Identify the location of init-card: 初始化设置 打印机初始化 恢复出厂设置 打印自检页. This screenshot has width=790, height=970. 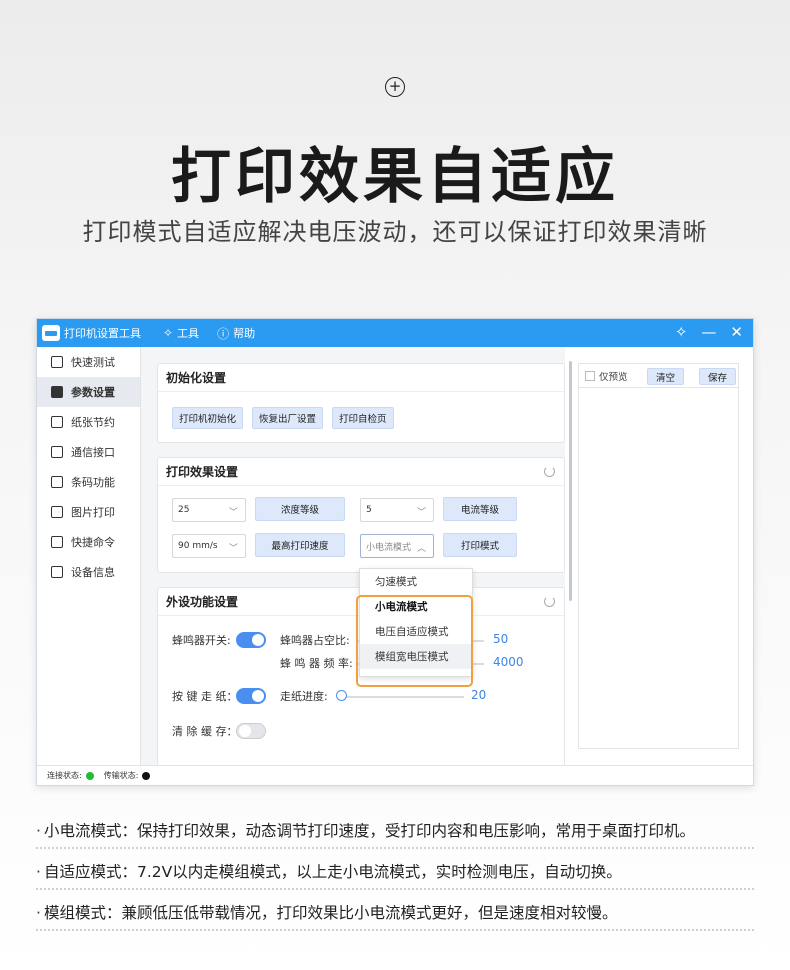
(361, 403).